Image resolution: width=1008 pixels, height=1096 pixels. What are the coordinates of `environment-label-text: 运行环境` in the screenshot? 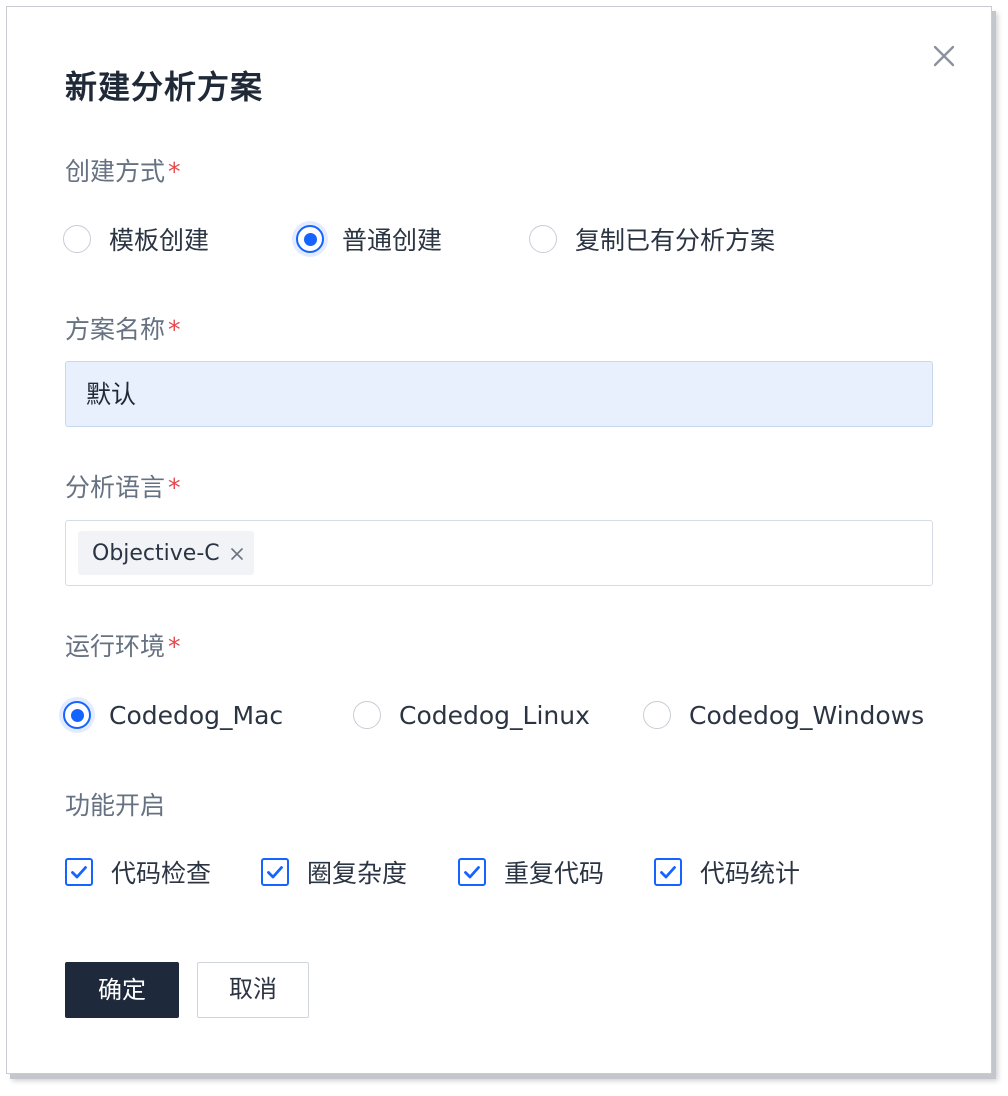 It's located at (115, 646).